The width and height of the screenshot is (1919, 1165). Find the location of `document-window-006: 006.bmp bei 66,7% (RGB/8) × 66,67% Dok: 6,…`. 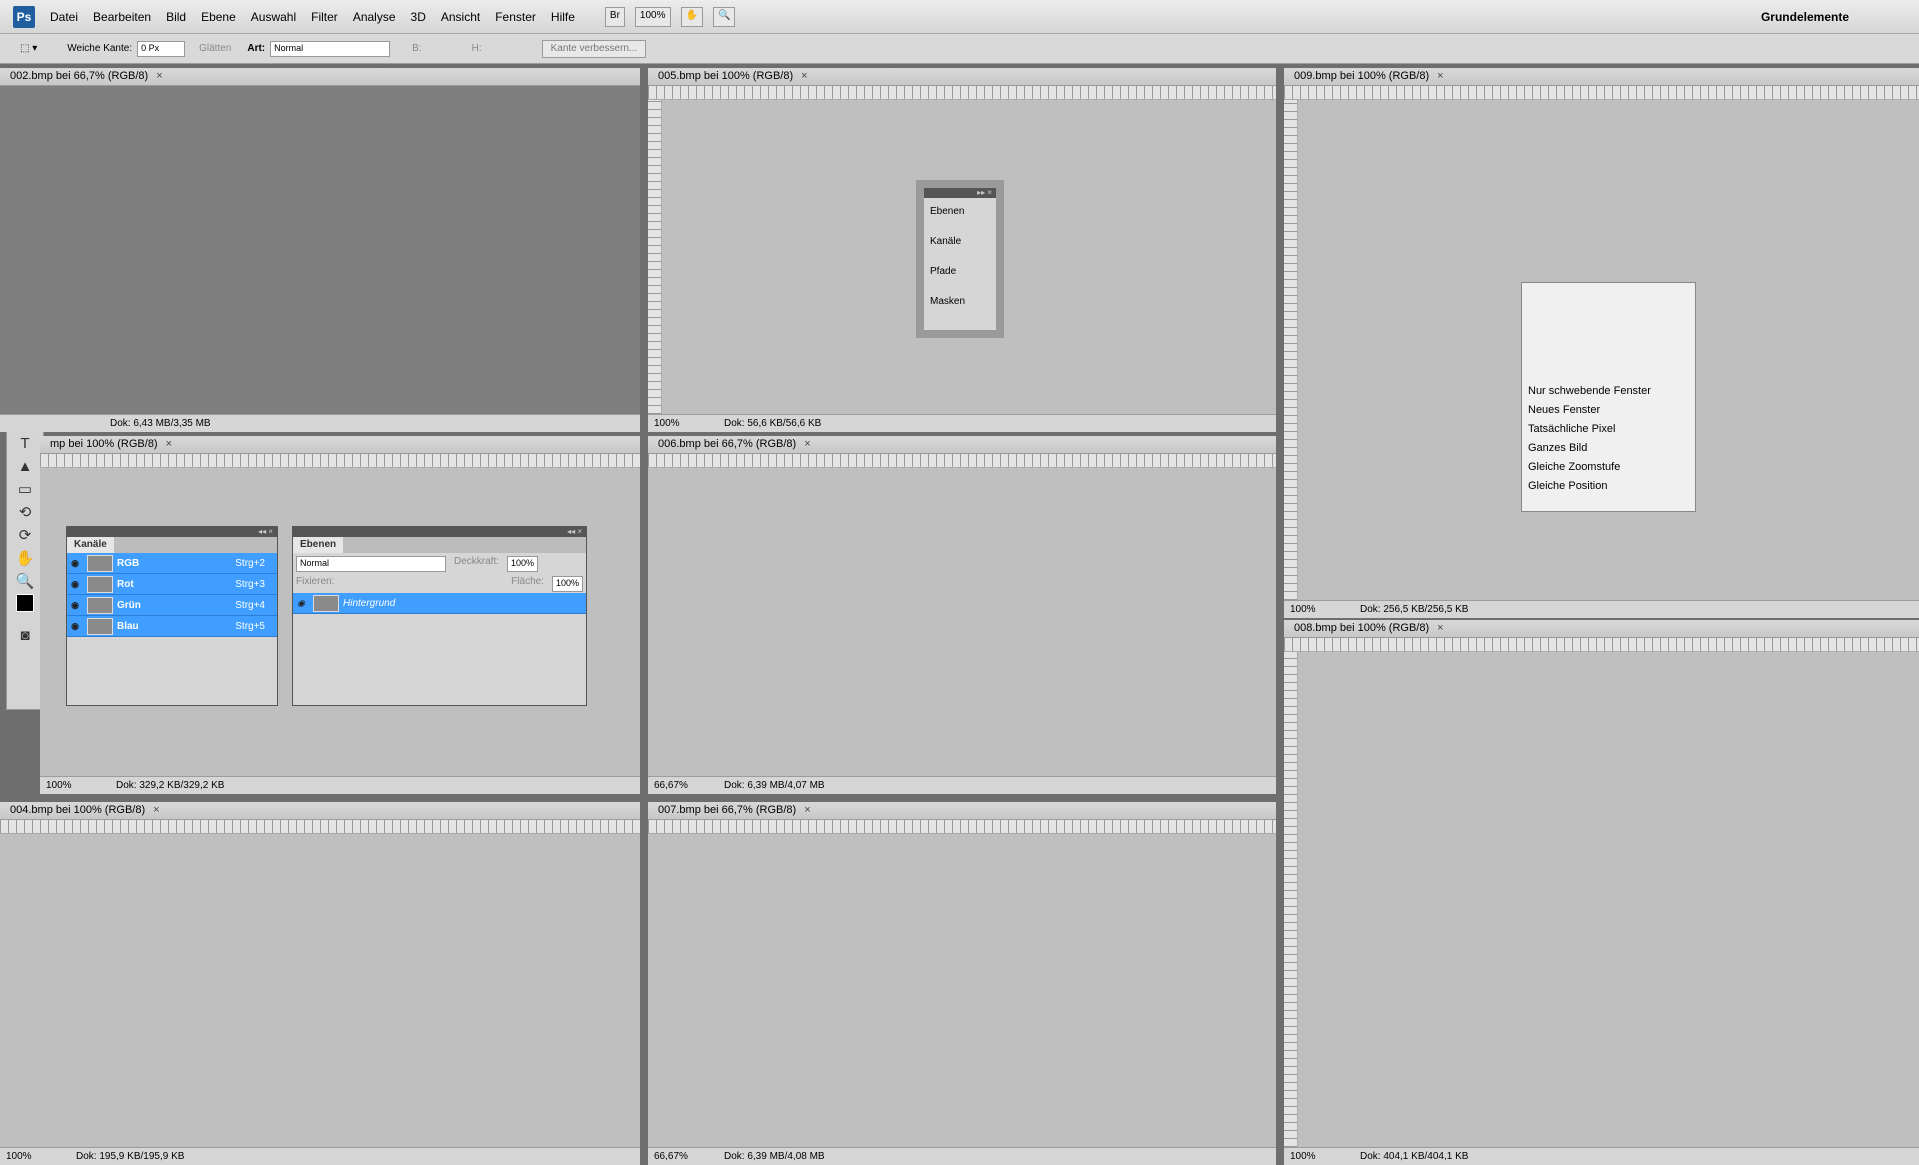

document-window-006: 006.bmp bei 66,7% (RGB/8) × 66,67% Dok: 6,… is located at coordinates (962, 615).